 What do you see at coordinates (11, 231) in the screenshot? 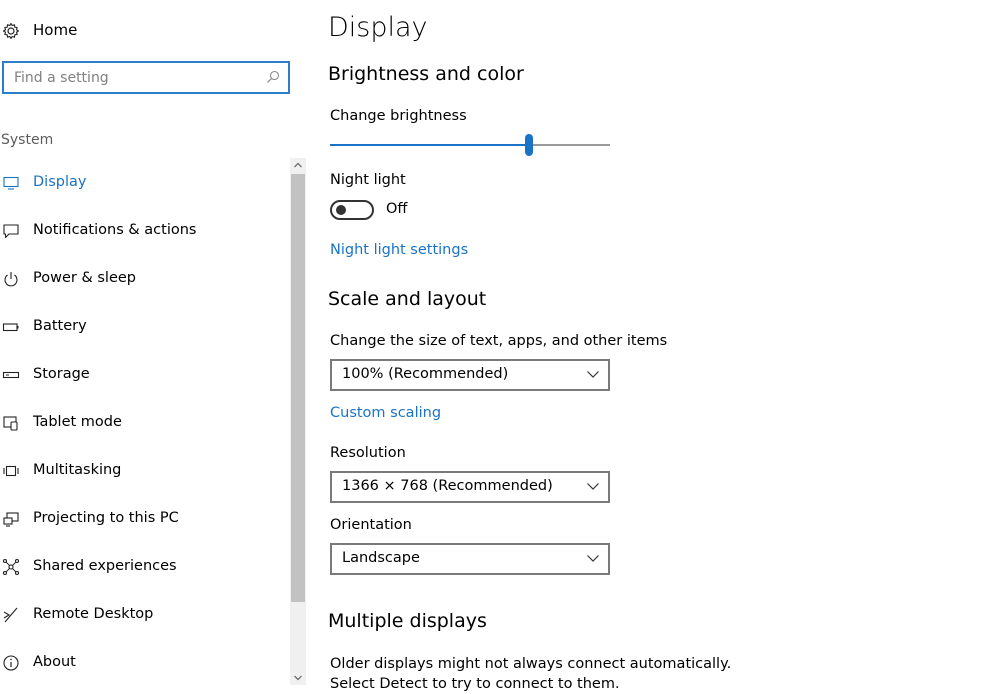
I see `chat-bubble-icon` at bounding box center [11, 231].